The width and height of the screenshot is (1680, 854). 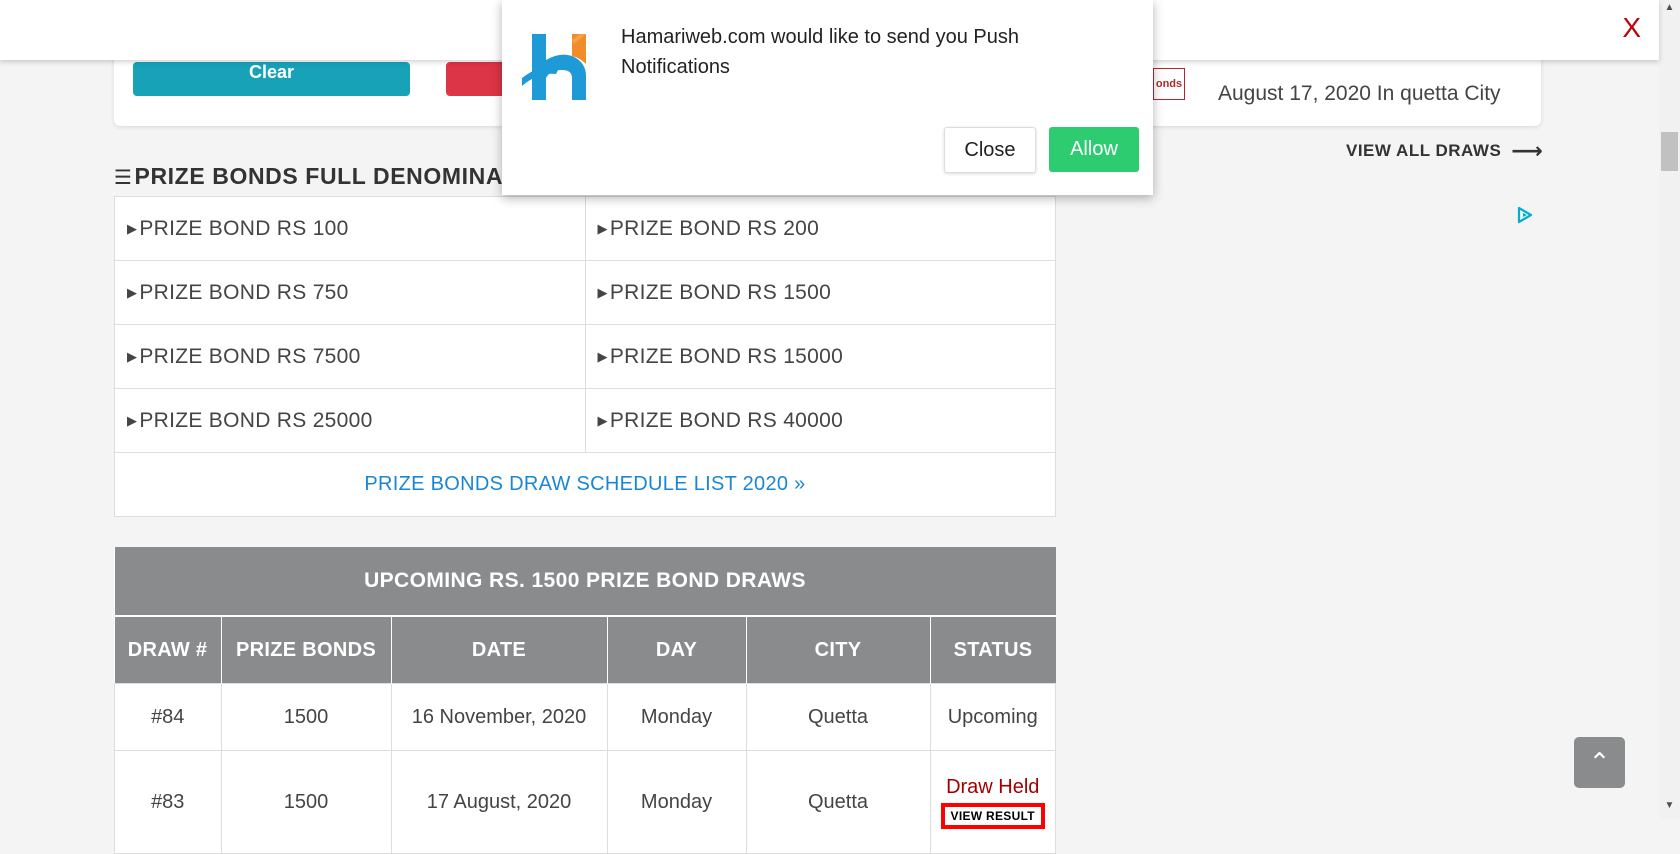 I want to click on page-scrollbar: ▲ ▼, so click(x=1669, y=409).